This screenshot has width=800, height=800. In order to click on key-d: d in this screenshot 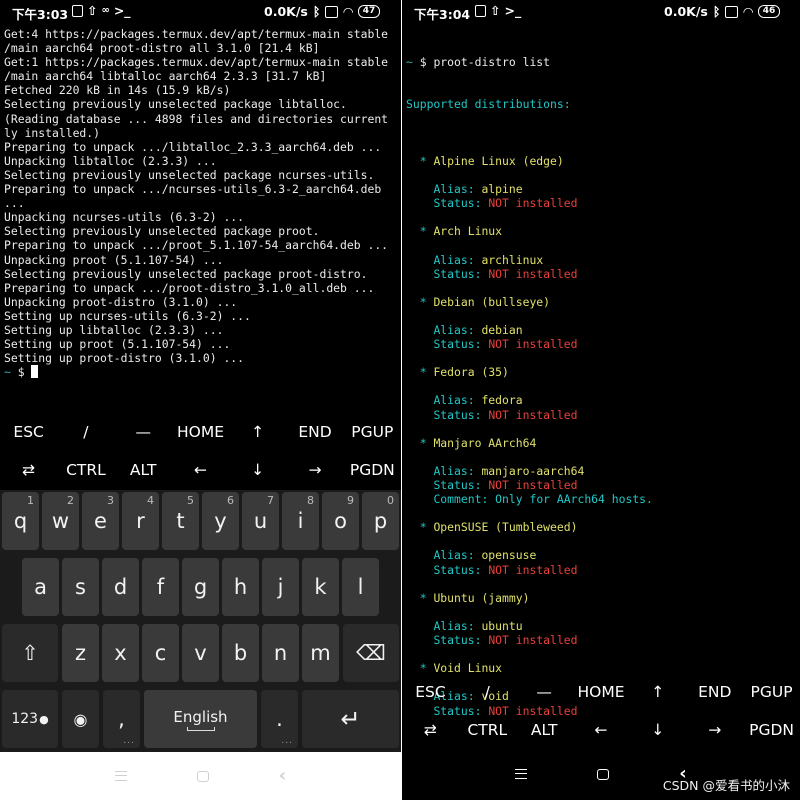, I will do `click(120, 587)`.